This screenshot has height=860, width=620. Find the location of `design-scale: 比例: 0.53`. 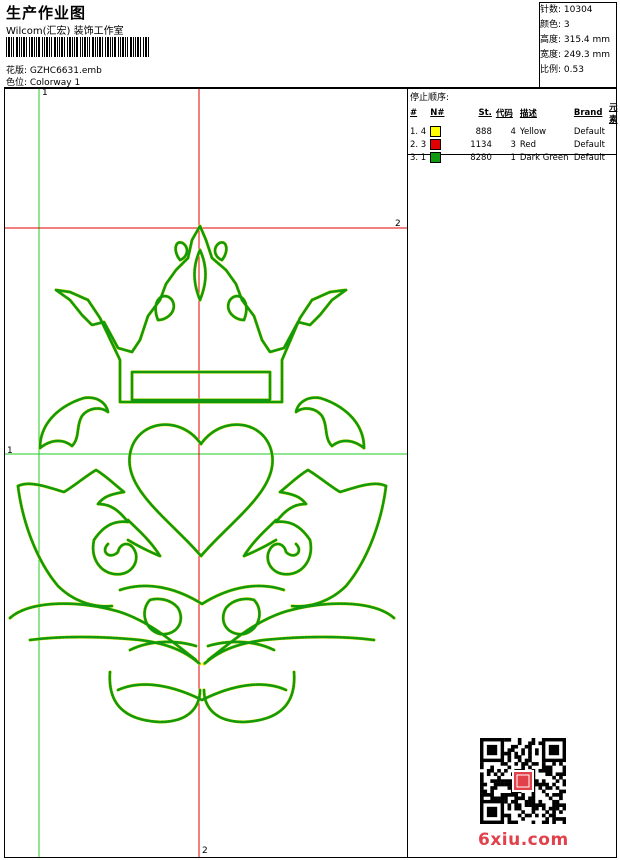

design-scale: 比例: 0.53 is located at coordinates (562, 70).